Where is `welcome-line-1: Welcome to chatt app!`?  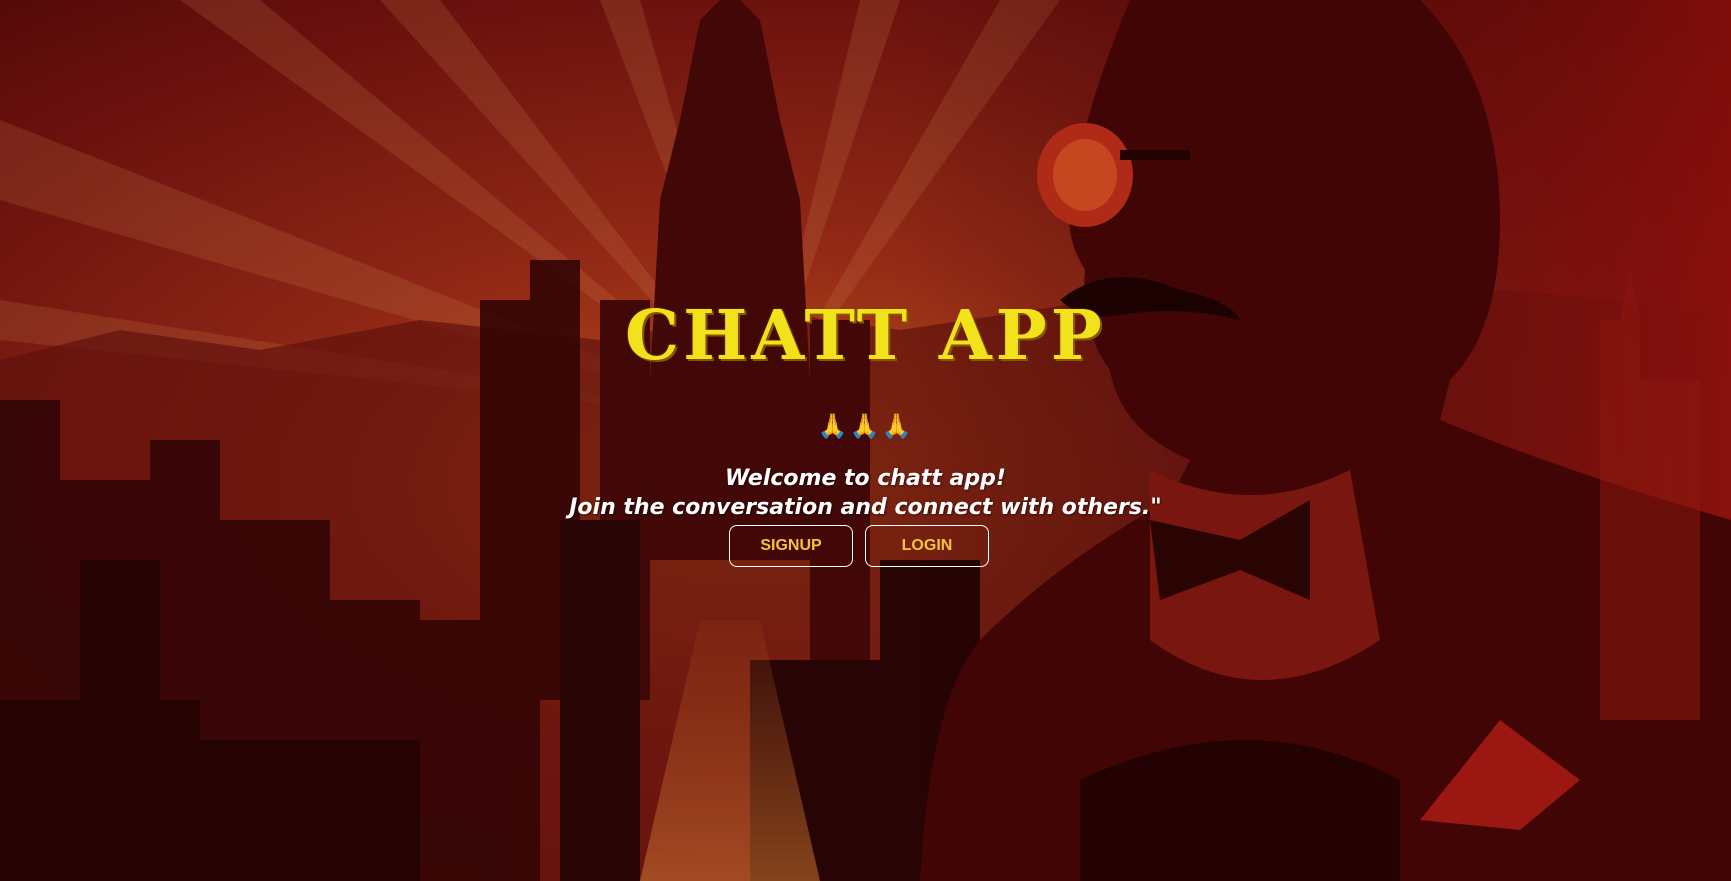 welcome-line-1: Welcome to chatt app! is located at coordinates (865, 478).